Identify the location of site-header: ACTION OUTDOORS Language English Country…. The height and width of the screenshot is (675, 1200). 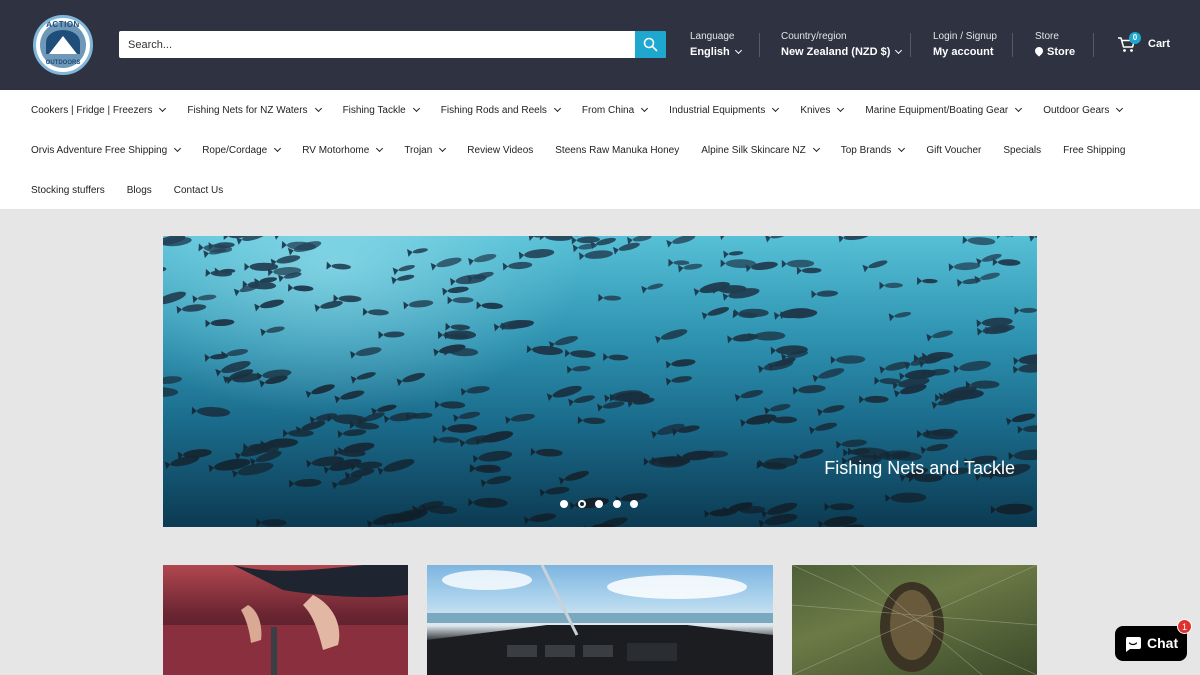
(600, 45).